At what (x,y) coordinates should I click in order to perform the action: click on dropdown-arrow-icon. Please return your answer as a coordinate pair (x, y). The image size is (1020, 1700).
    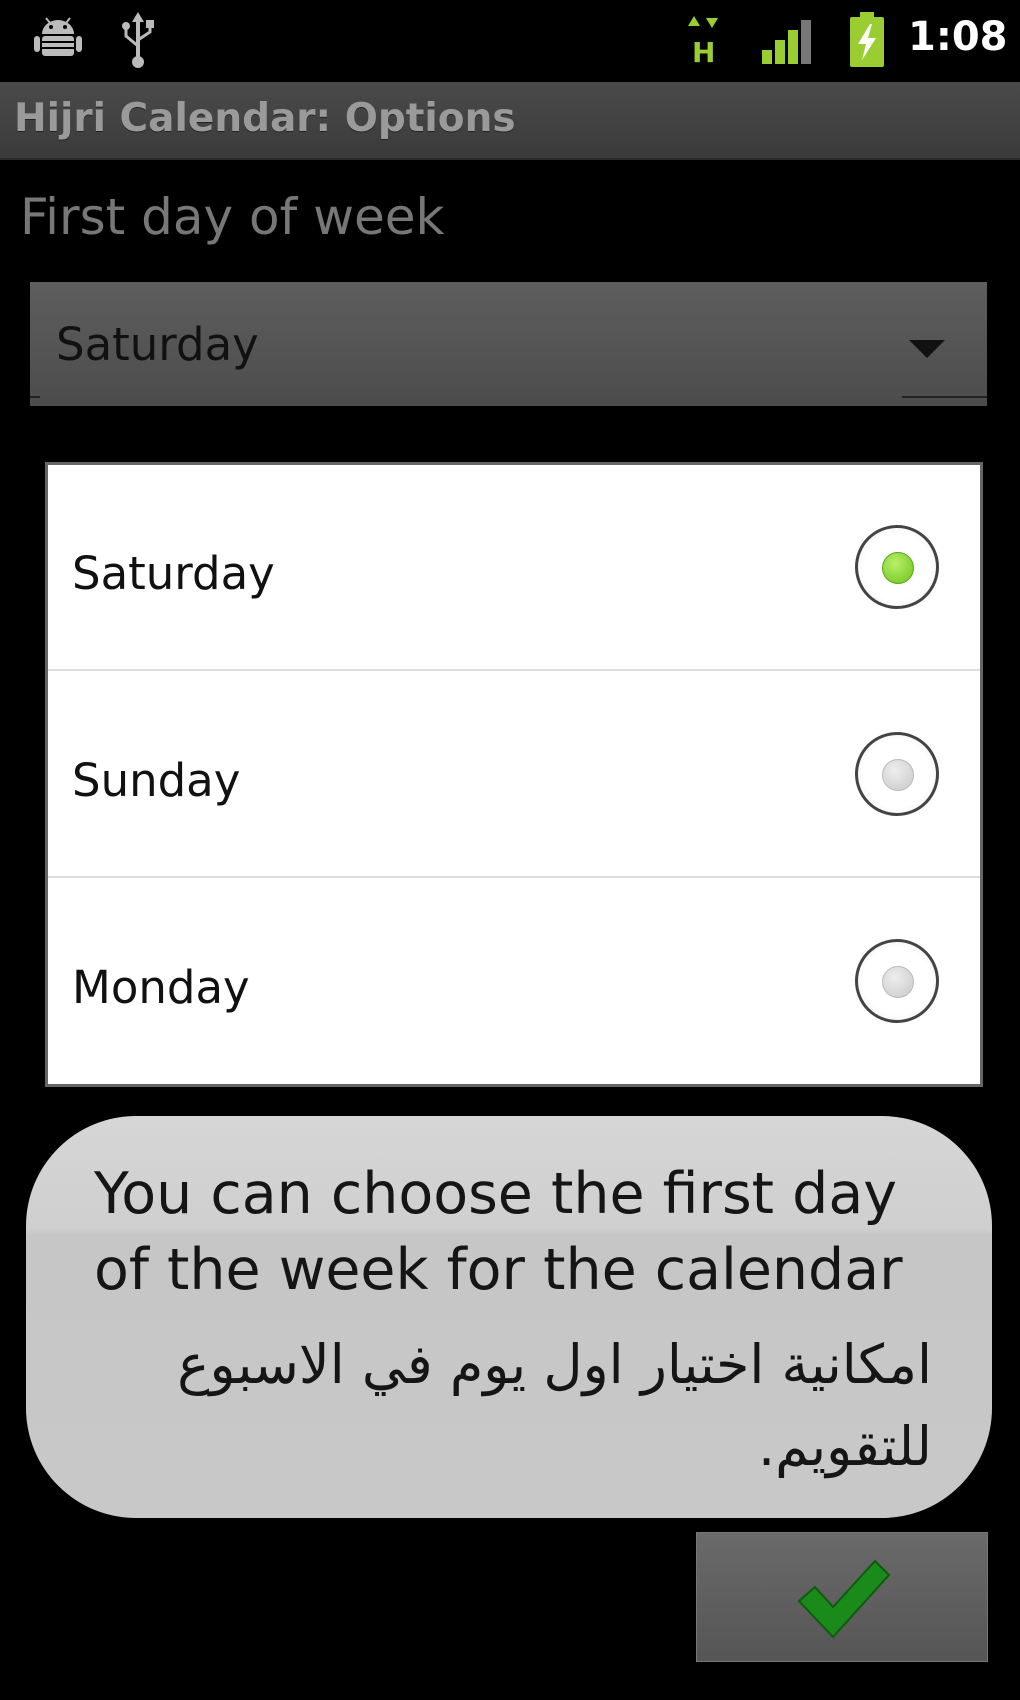
    Looking at the image, I should click on (927, 349).